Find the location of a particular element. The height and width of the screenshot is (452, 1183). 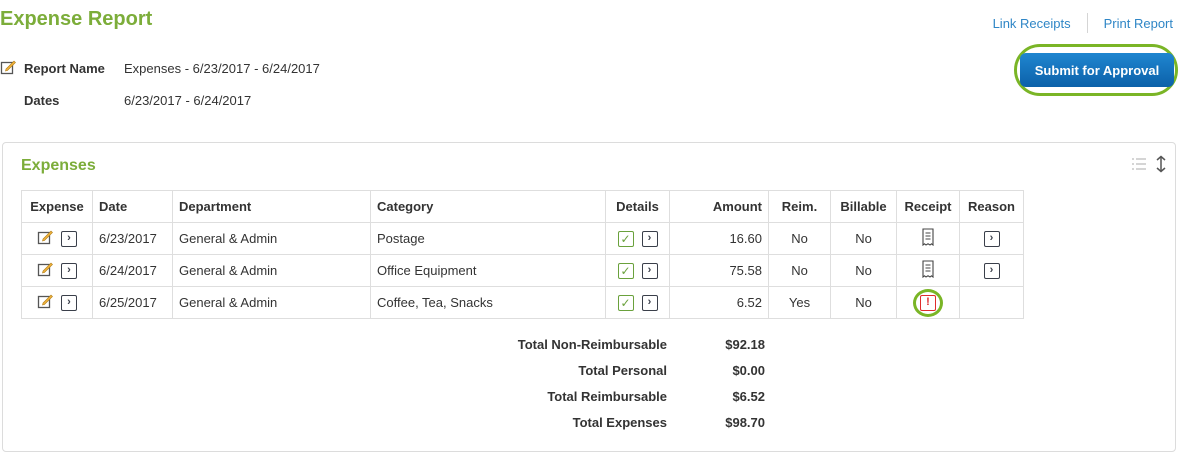

col-amount: Amount is located at coordinates (719, 206).